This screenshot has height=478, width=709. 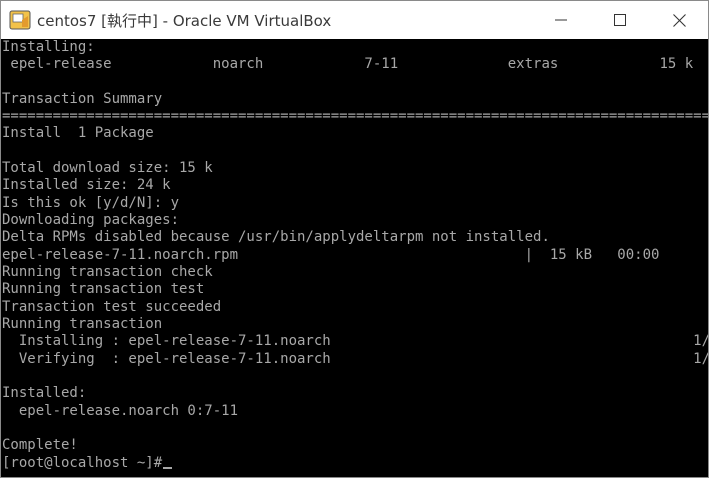 What do you see at coordinates (40, 445) in the screenshot?
I see `terminal-line: Complete!` at bounding box center [40, 445].